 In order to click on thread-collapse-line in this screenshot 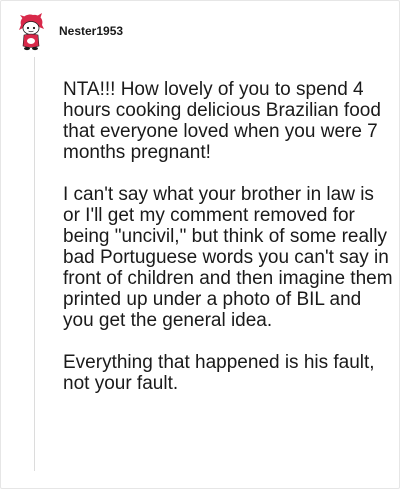, I will do `click(34, 264)`.